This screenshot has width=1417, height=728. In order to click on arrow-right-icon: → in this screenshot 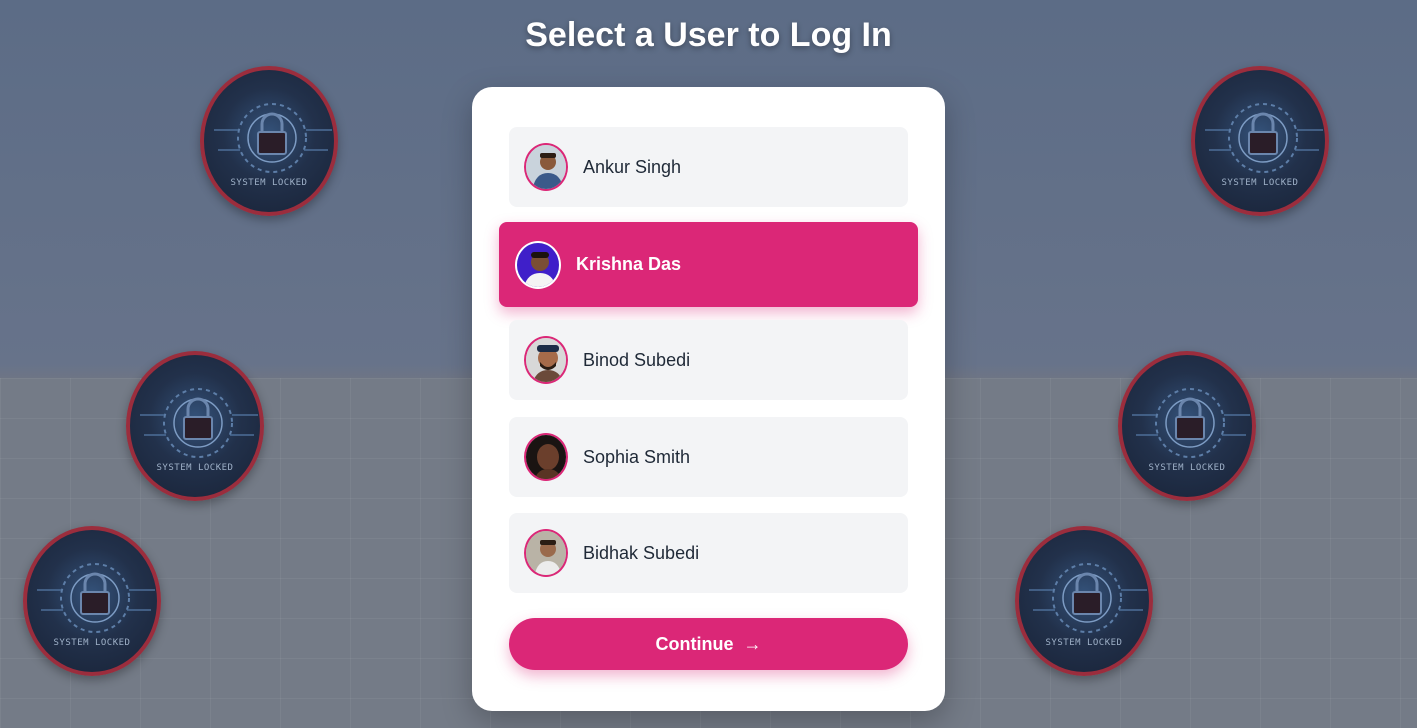, I will do `click(752, 643)`.